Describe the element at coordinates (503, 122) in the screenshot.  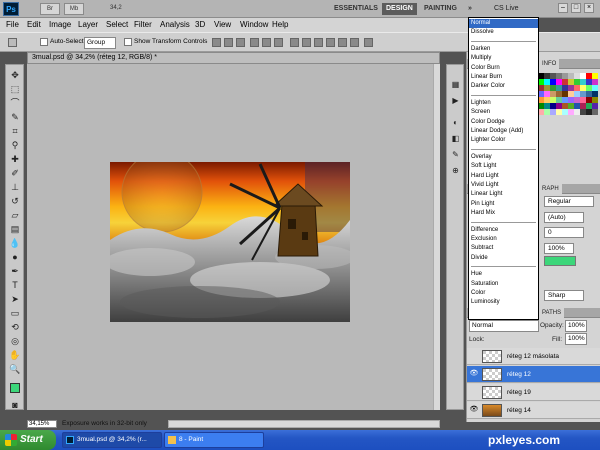
I see `blend-mode-option: Color Dodge` at that location.